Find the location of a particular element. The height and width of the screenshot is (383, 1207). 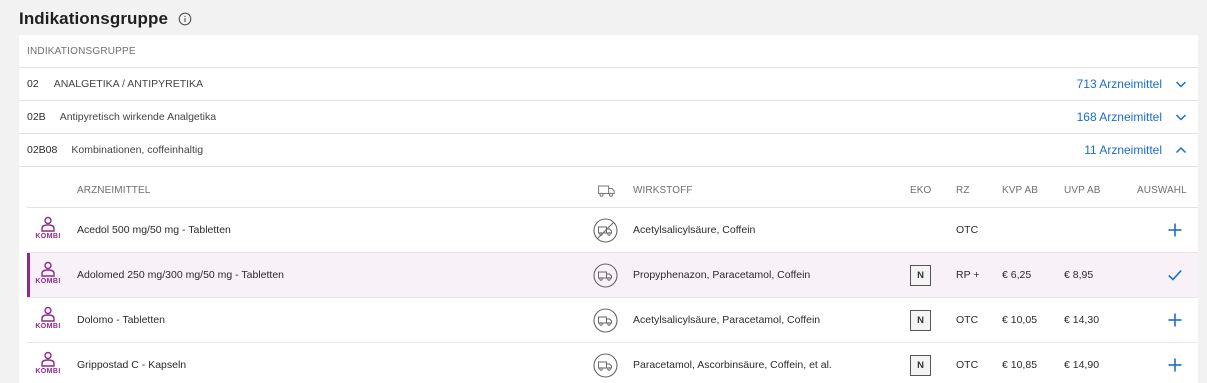

truck-crossed-icon is located at coordinates (605, 230).